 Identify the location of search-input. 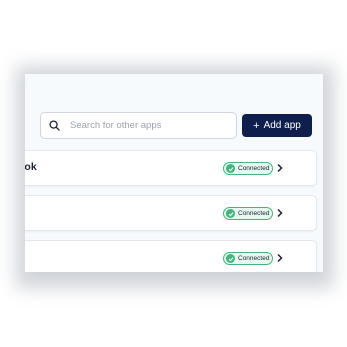
(145, 125).